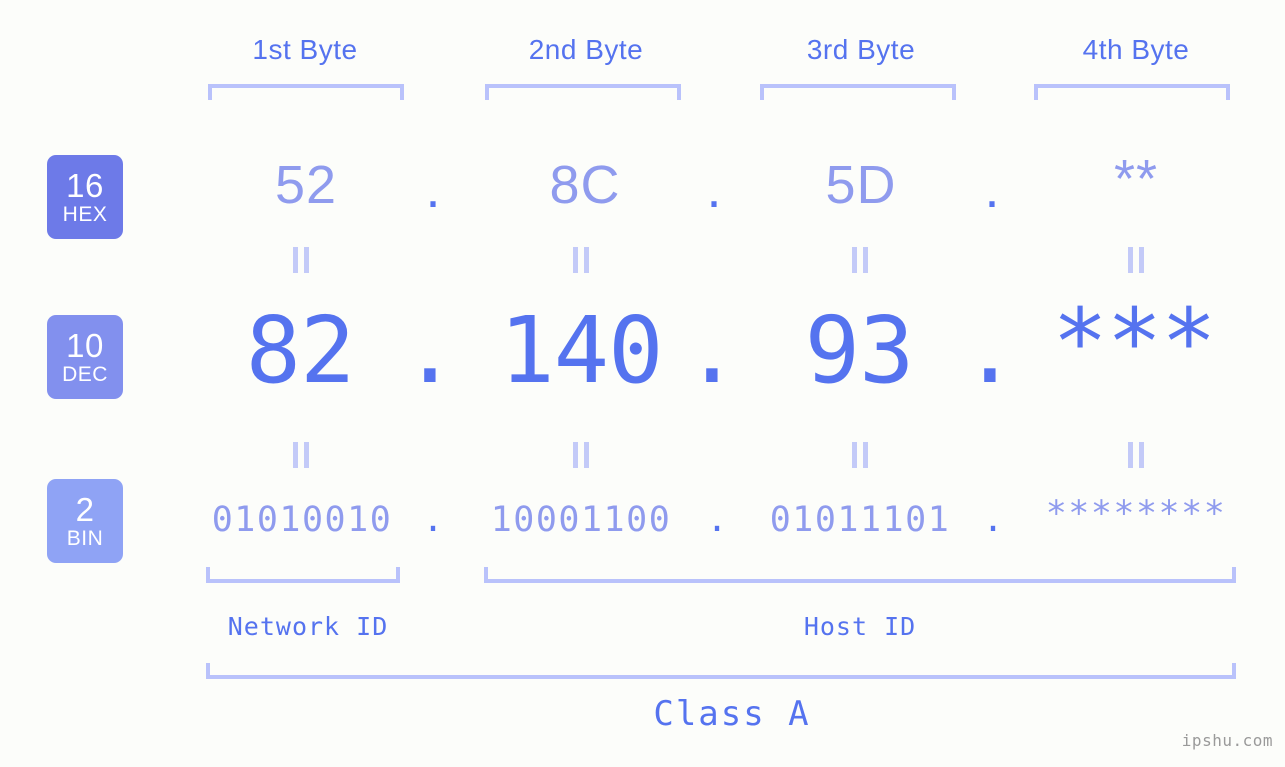 The image size is (1285, 767). What do you see at coordinates (85, 509) in the screenshot?
I see `base-badge-bin-number: 2` at bounding box center [85, 509].